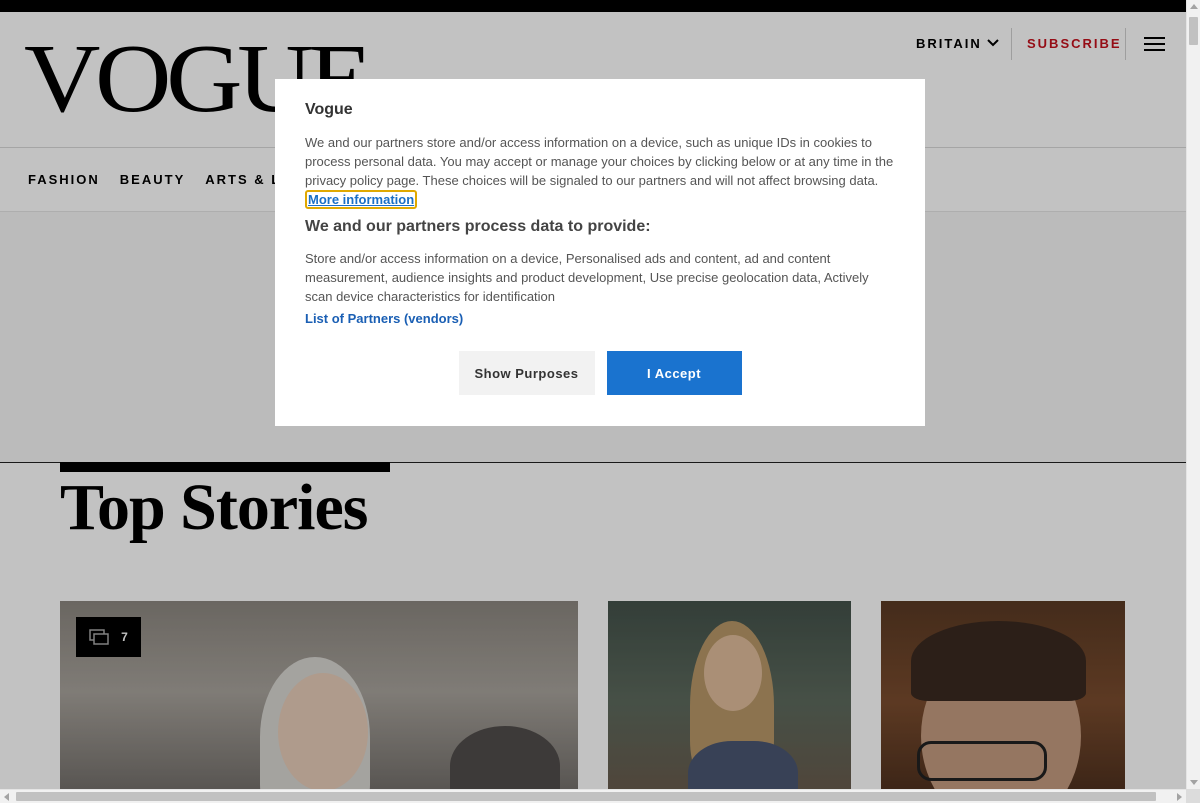 The width and height of the screenshot is (1200, 803). Describe the element at coordinates (384, 318) in the screenshot. I see `partners-list-link: List of Partners (vendors)` at that location.